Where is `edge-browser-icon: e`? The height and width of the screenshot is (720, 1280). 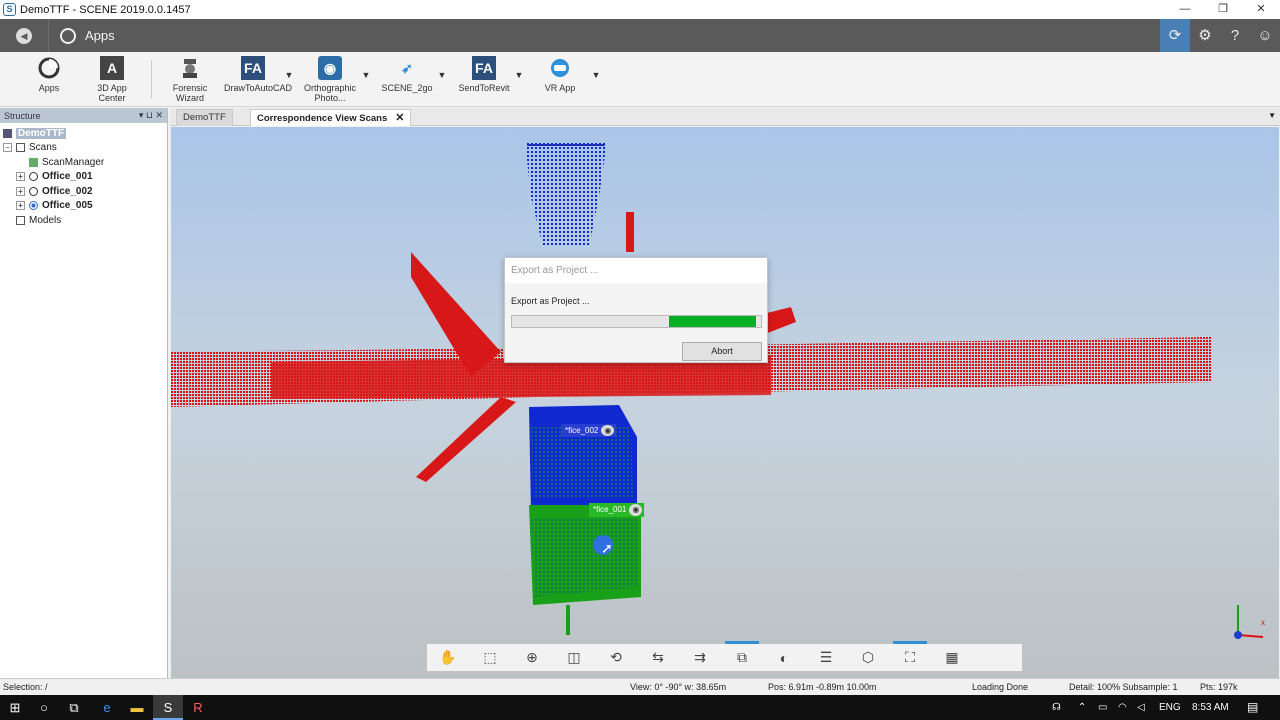
edge-browser-icon: e is located at coordinates (107, 707).